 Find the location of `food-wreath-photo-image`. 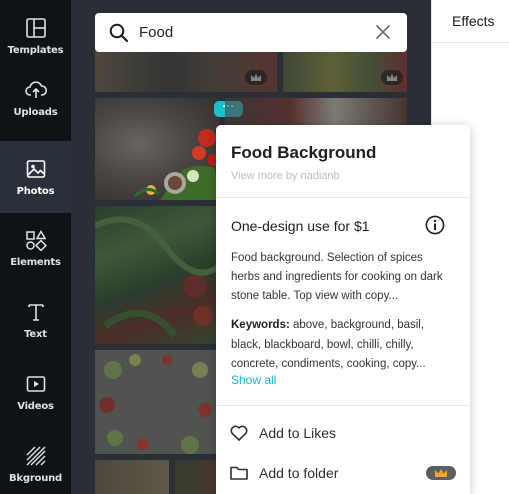

food-wreath-photo-image is located at coordinates (157, 402).